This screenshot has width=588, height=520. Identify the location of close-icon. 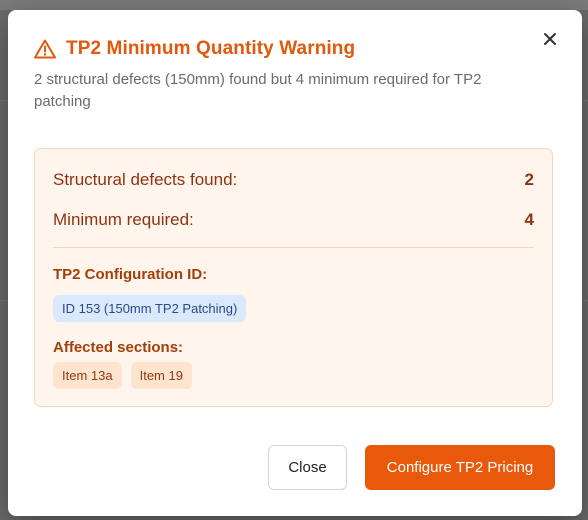
(550, 39).